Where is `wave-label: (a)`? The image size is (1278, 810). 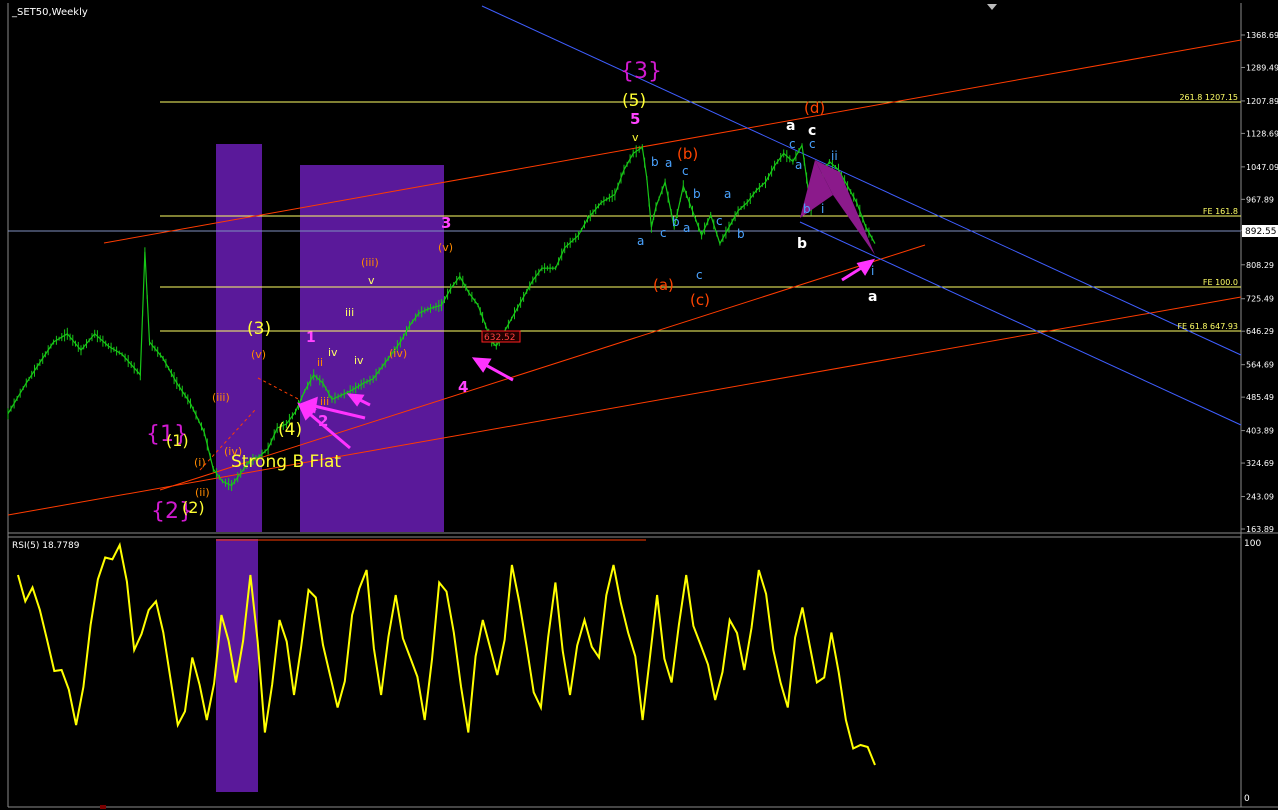
wave-label: (a) is located at coordinates (663, 285).